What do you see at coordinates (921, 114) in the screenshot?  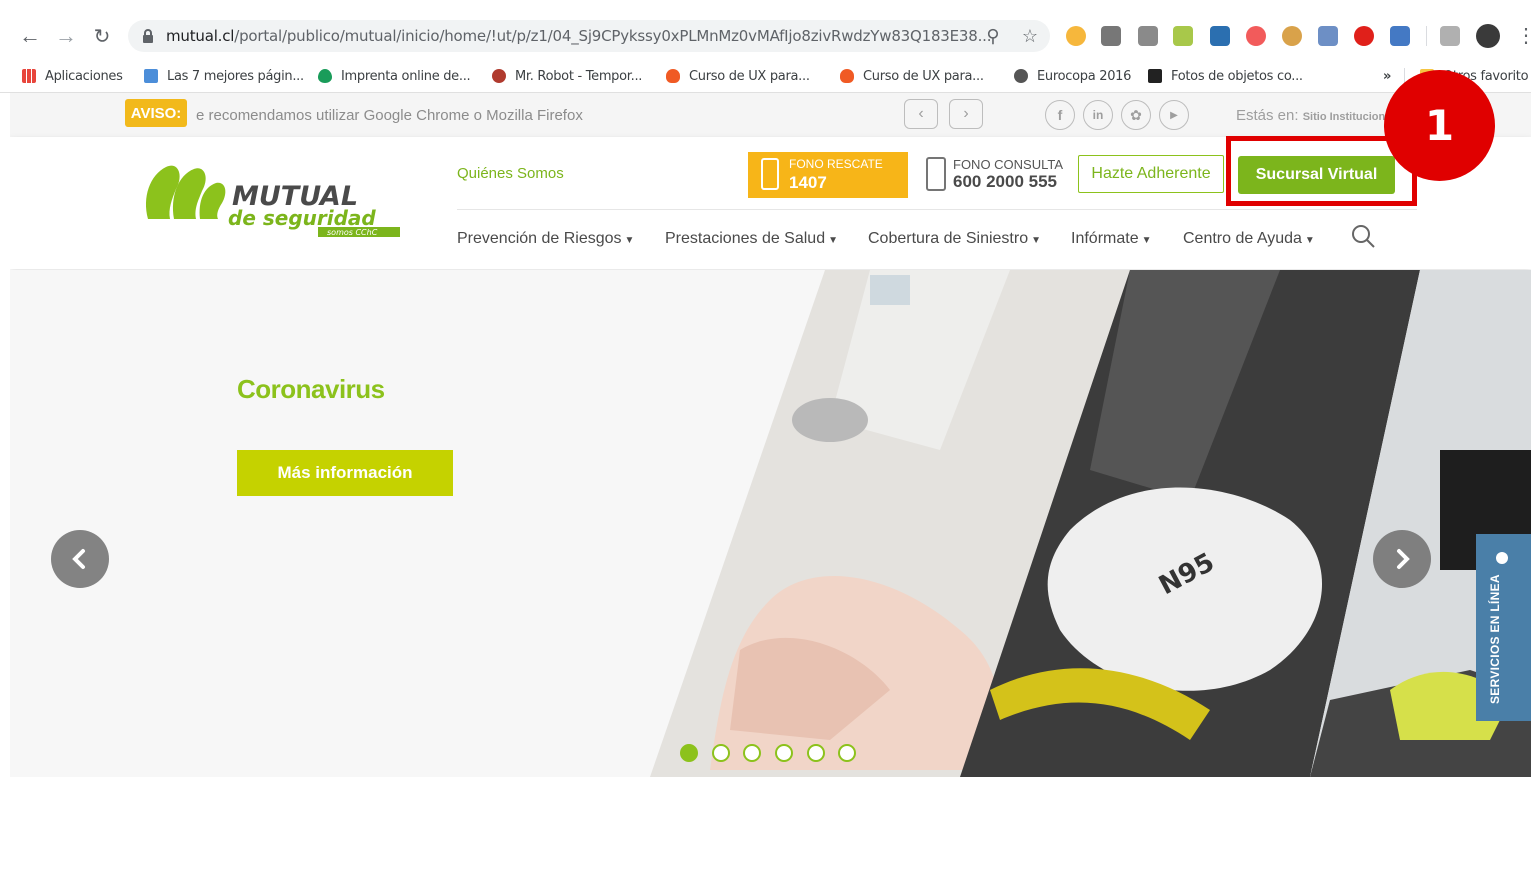 I see `notice-prev-button: ‹` at bounding box center [921, 114].